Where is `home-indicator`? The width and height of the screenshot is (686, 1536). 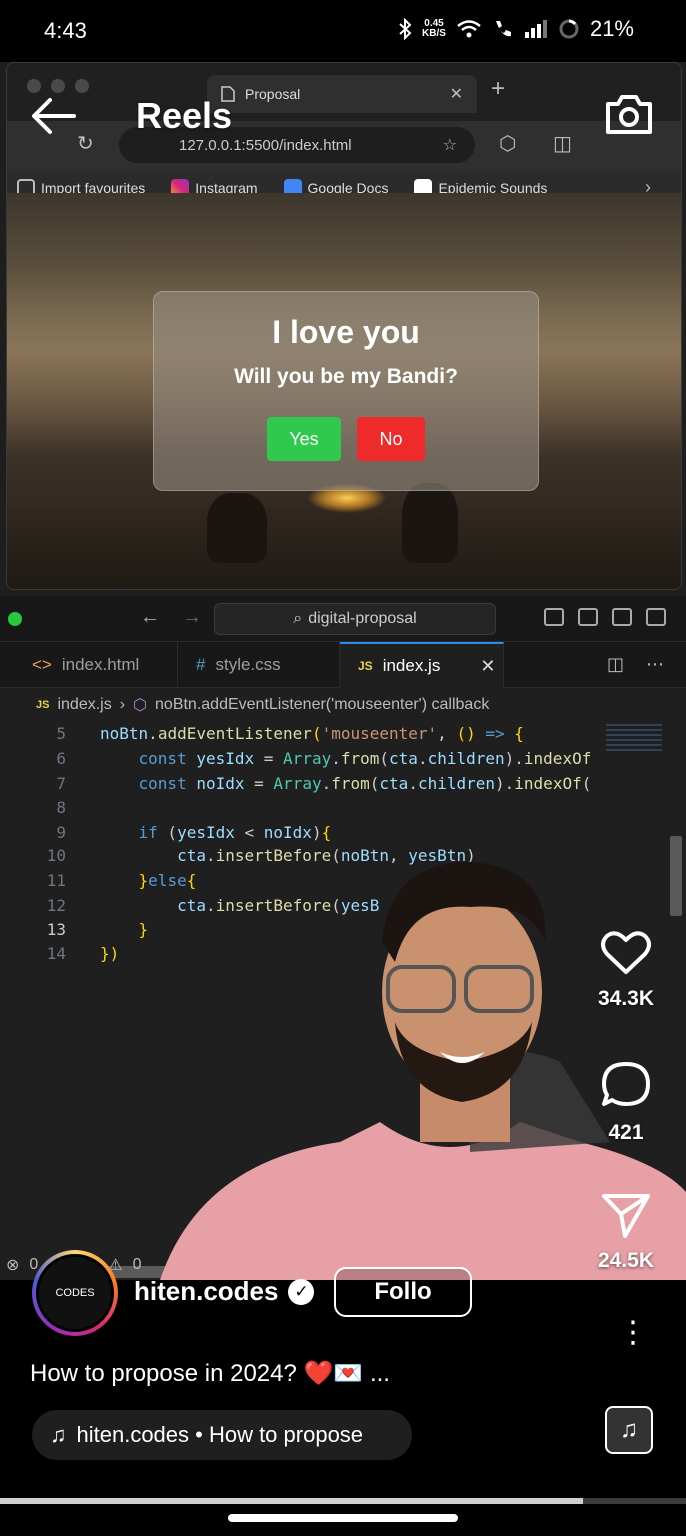
home-indicator is located at coordinates (343, 1518).